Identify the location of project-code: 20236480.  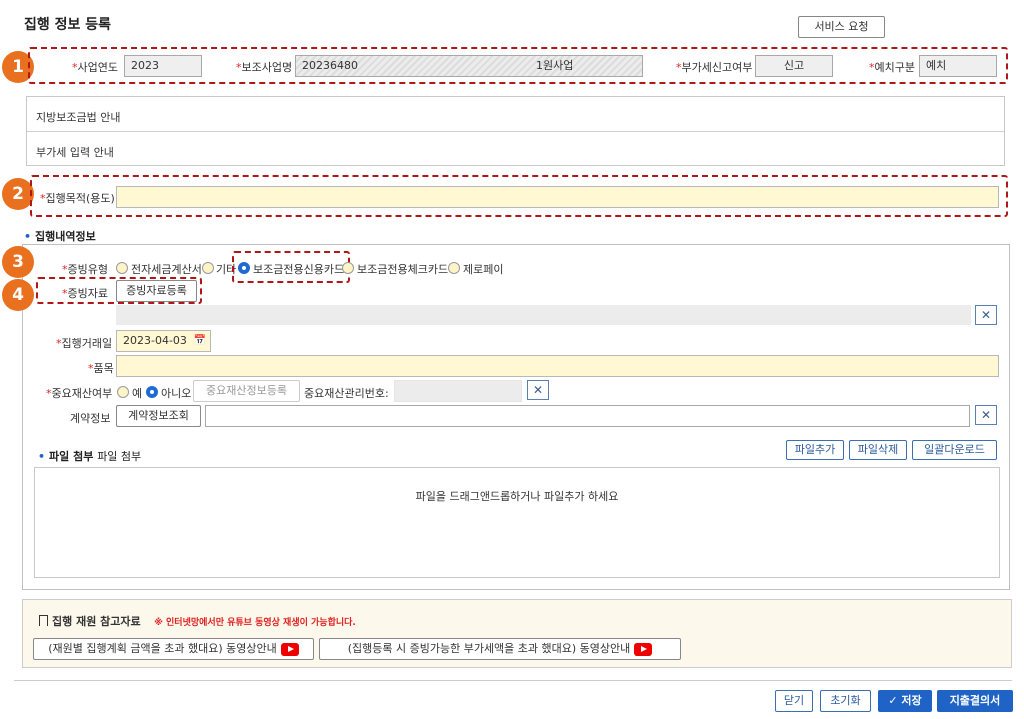
(330, 65).